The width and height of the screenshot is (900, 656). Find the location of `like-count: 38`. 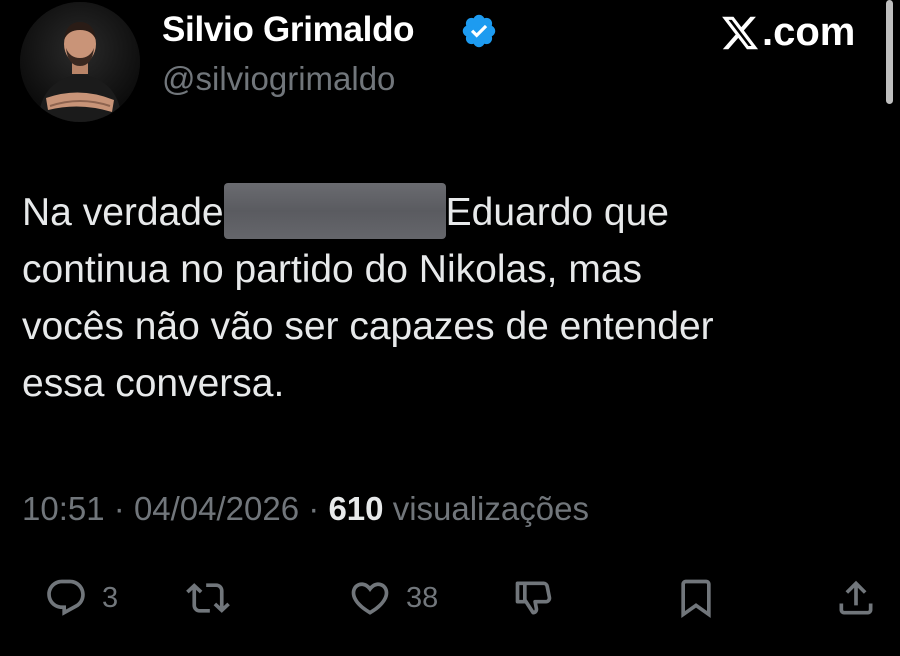

like-count: 38 is located at coordinates (422, 597).